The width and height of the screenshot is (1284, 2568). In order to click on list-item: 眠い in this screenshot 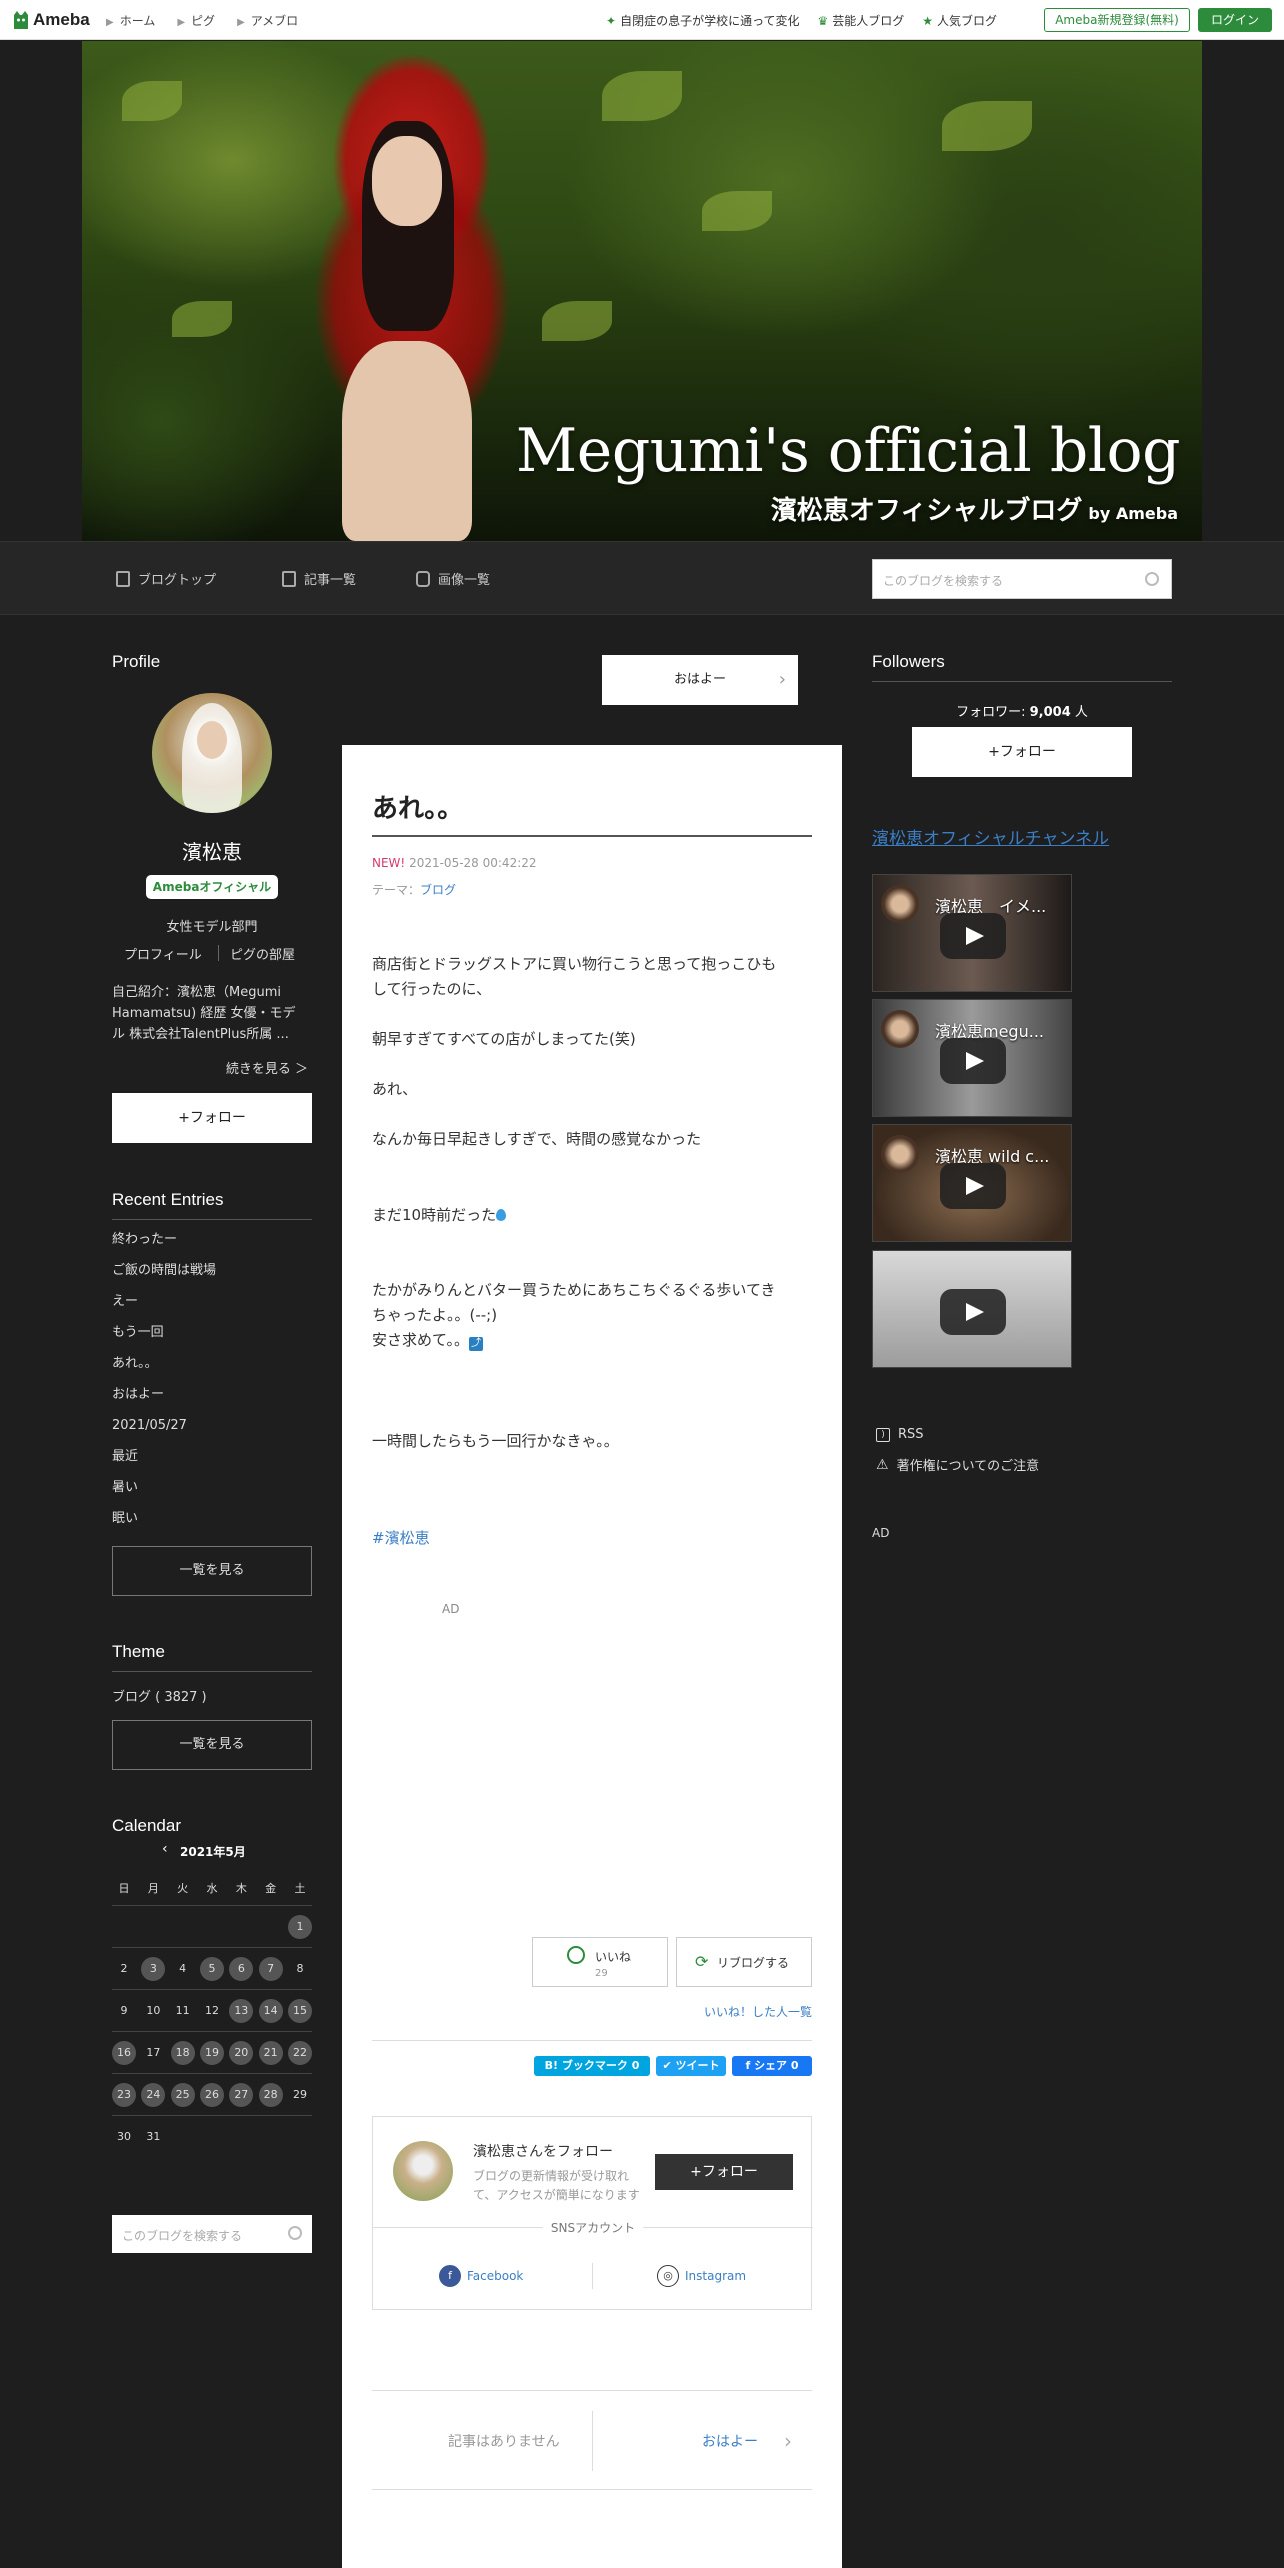, I will do `click(212, 1524)`.